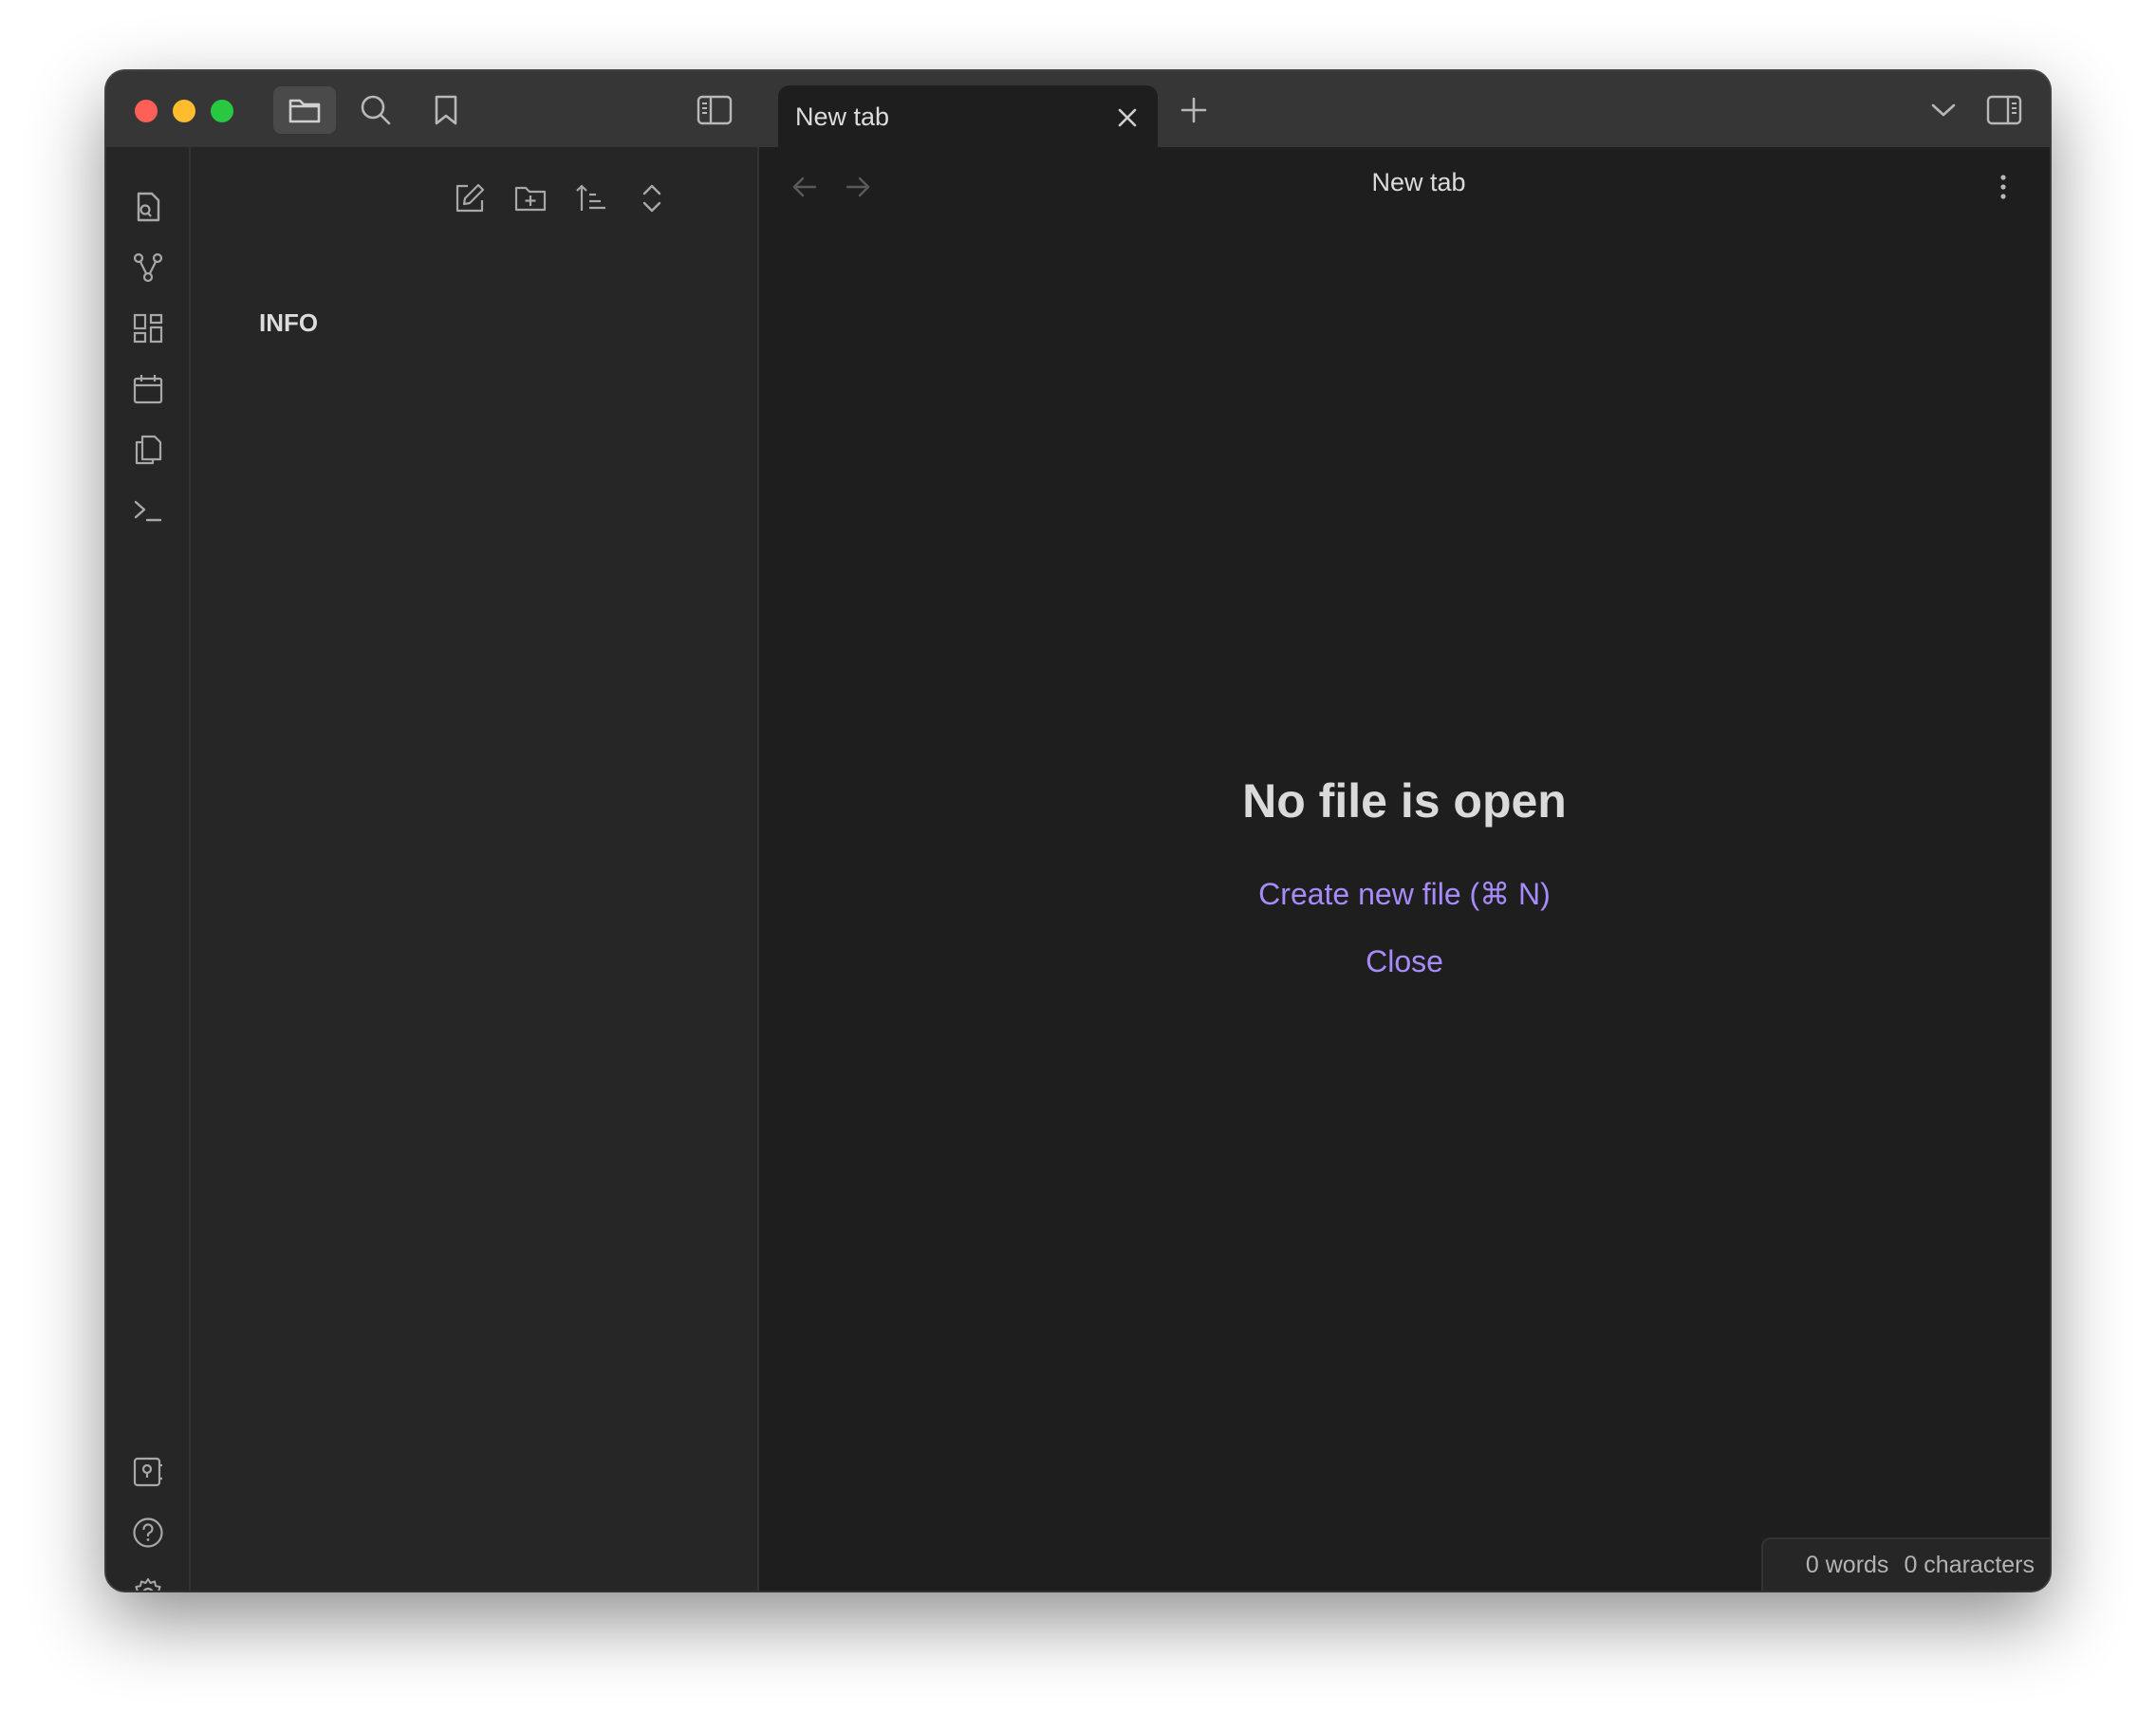 The image size is (2156, 1731). Describe the element at coordinates (968, 117) in the screenshot. I see `tab-new-tab: New tab` at that location.